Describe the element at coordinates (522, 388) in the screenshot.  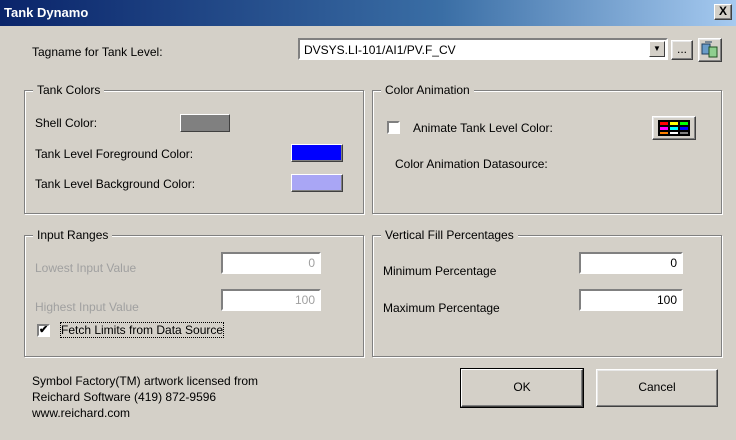
I see `ok-button: OK` at that location.